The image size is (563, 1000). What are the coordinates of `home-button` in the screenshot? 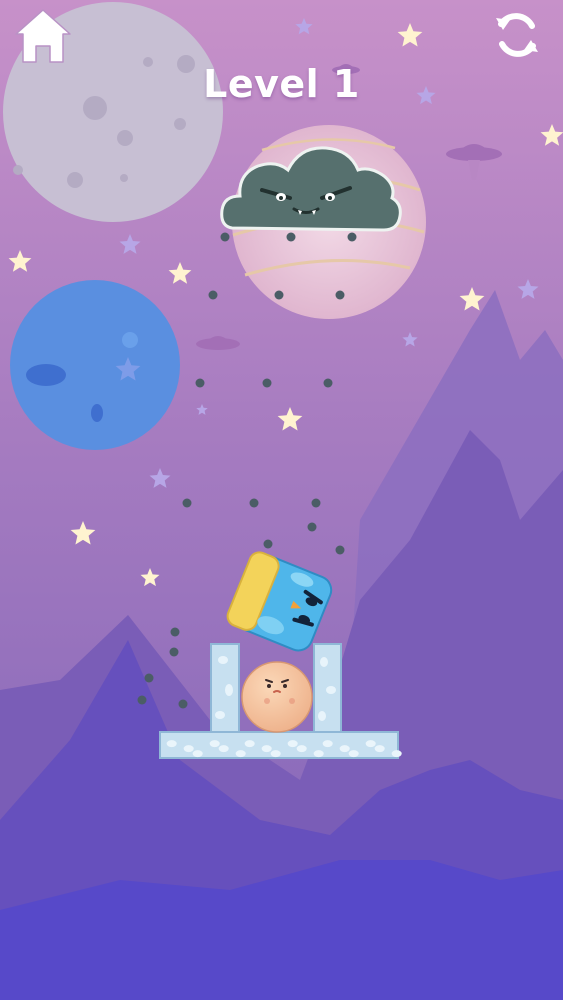 It's located at (43, 37).